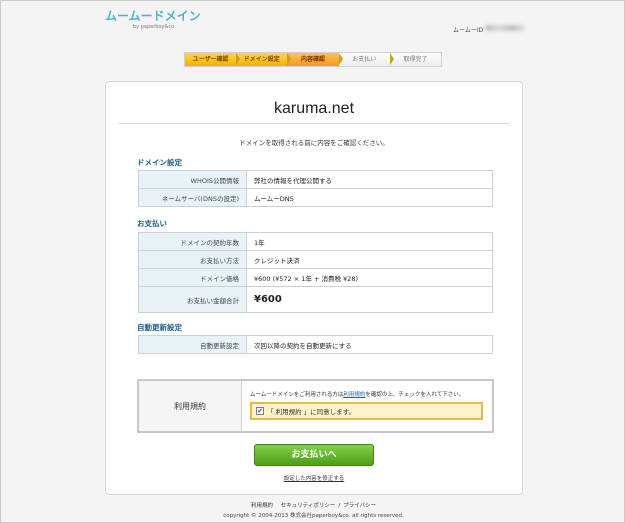 This screenshot has width=625, height=523. Describe the element at coordinates (505, 28) in the screenshot. I see `member-id-value-redacted` at that location.